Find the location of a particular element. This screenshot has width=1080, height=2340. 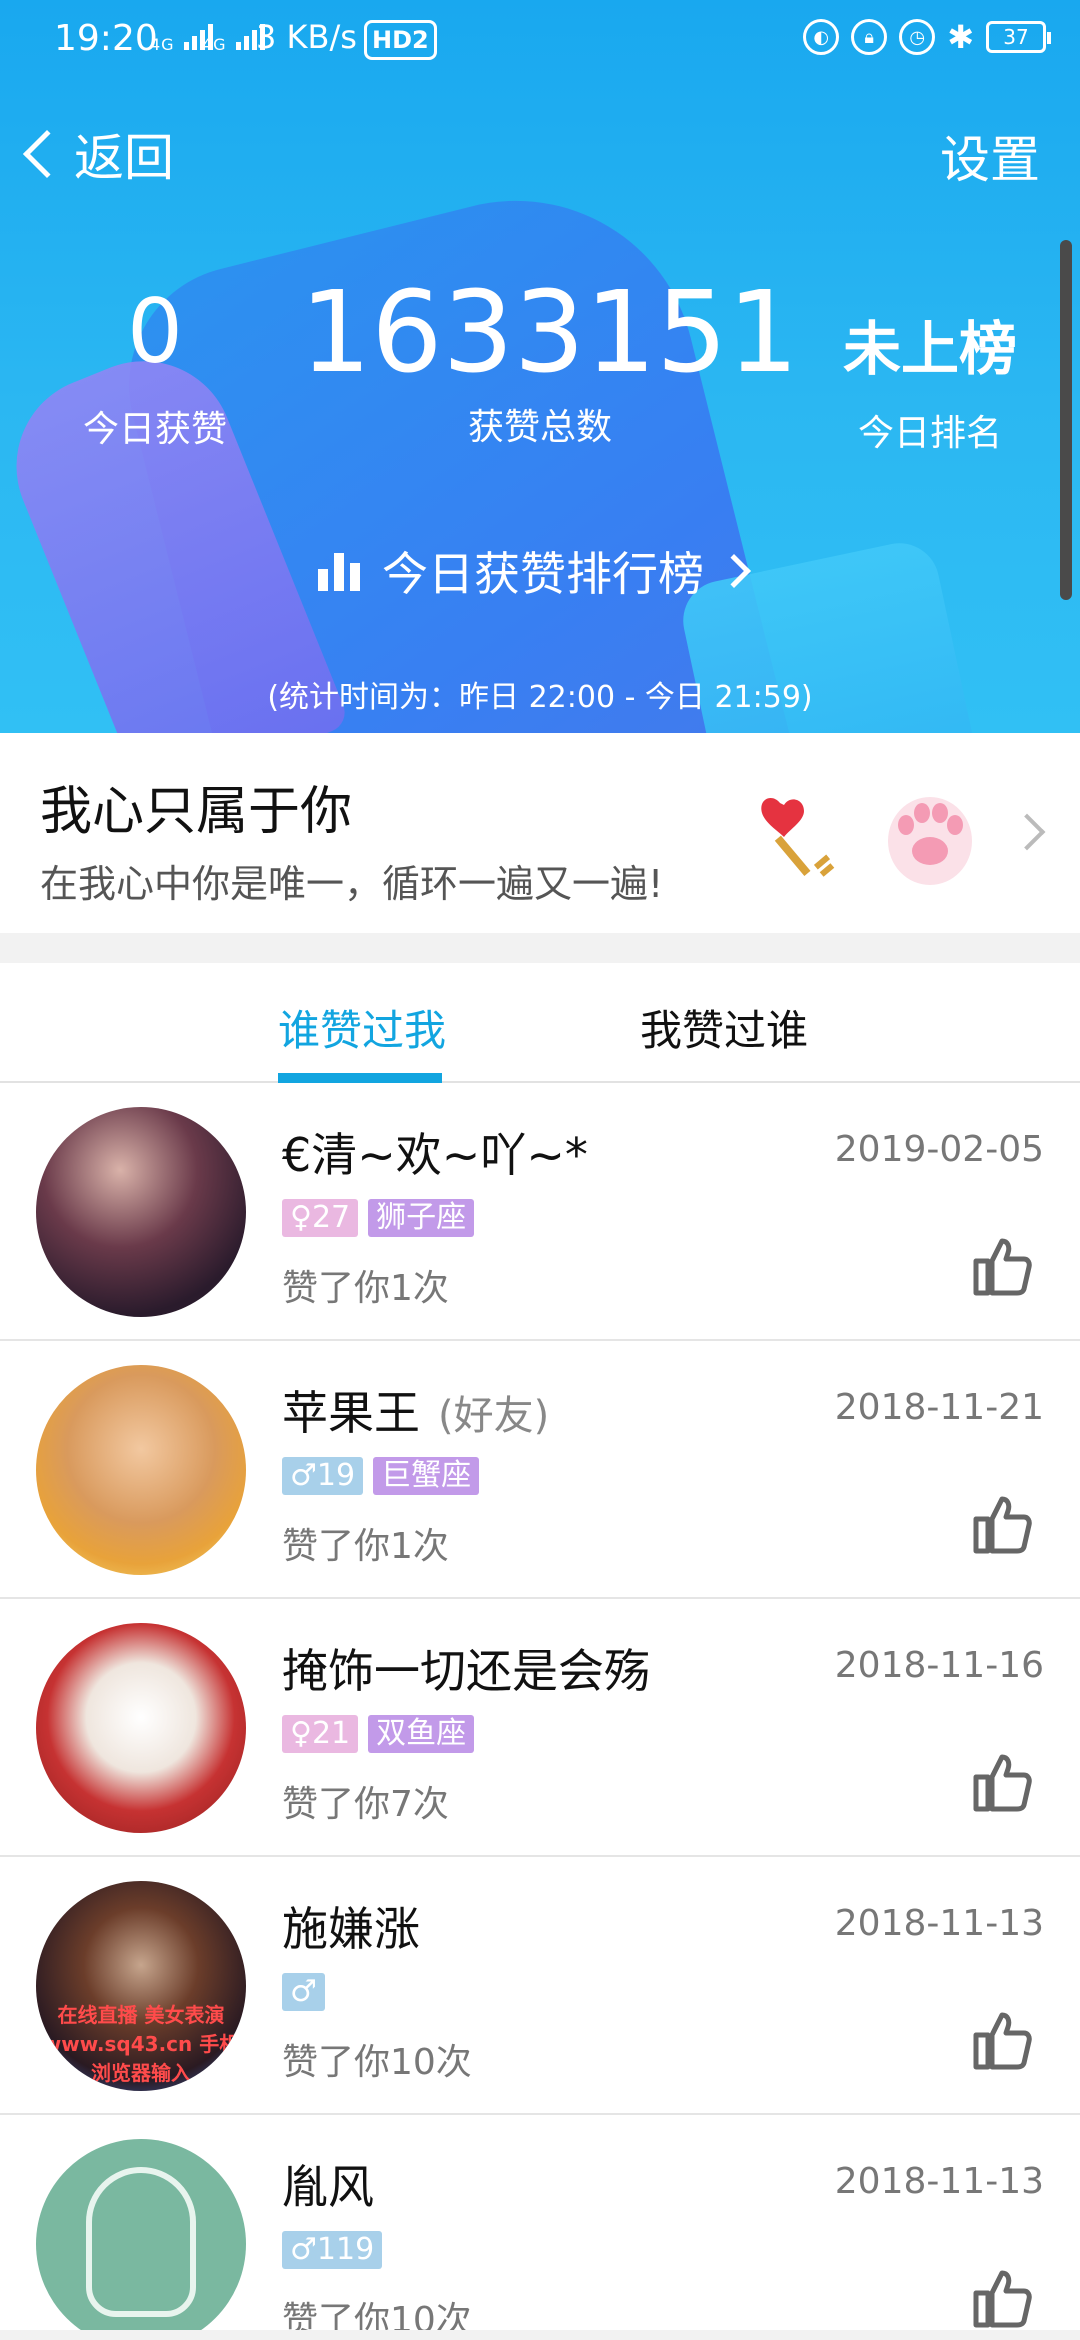

today-rank-value: 未上榜 is located at coordinates (929, 349).